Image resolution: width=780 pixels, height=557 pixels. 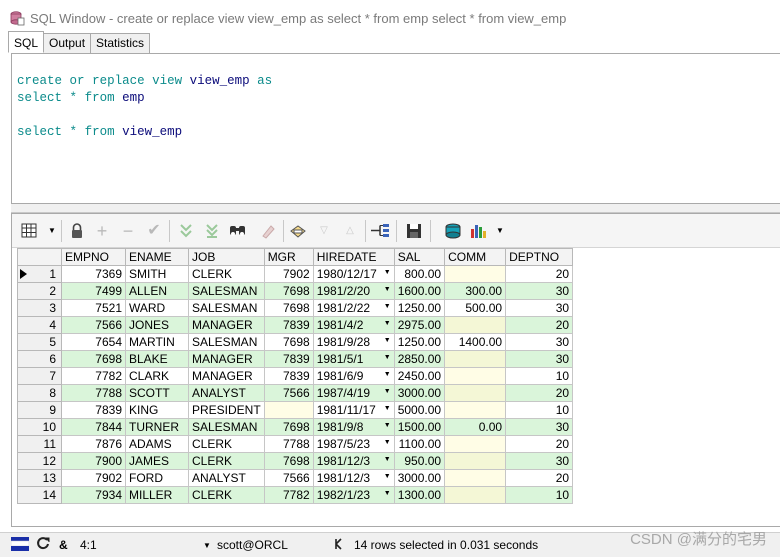 I want to click on cell-ename: SCOTT, so click(x=157, y=393).